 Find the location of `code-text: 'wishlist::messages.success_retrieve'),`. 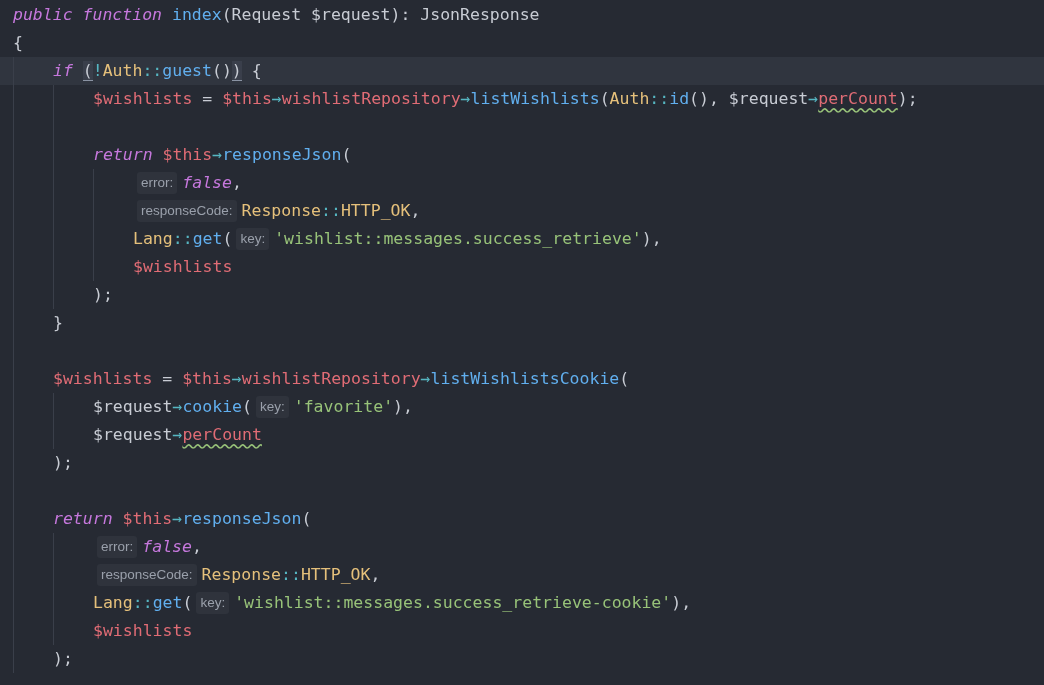

code-text: 'wishlist::messages.success_retrieve'), is located at coordinates (468, 239).